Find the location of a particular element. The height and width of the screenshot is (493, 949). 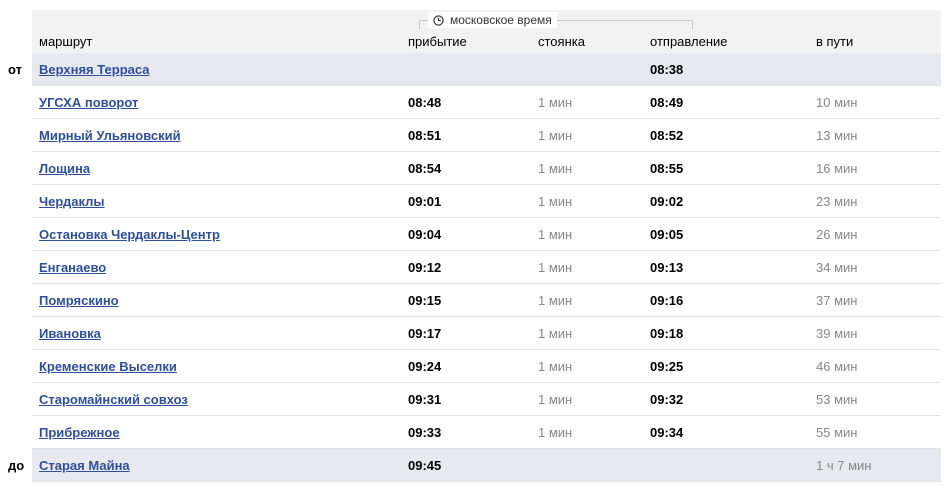

departure-time: 08:49 is located at coordinates (667, 102).